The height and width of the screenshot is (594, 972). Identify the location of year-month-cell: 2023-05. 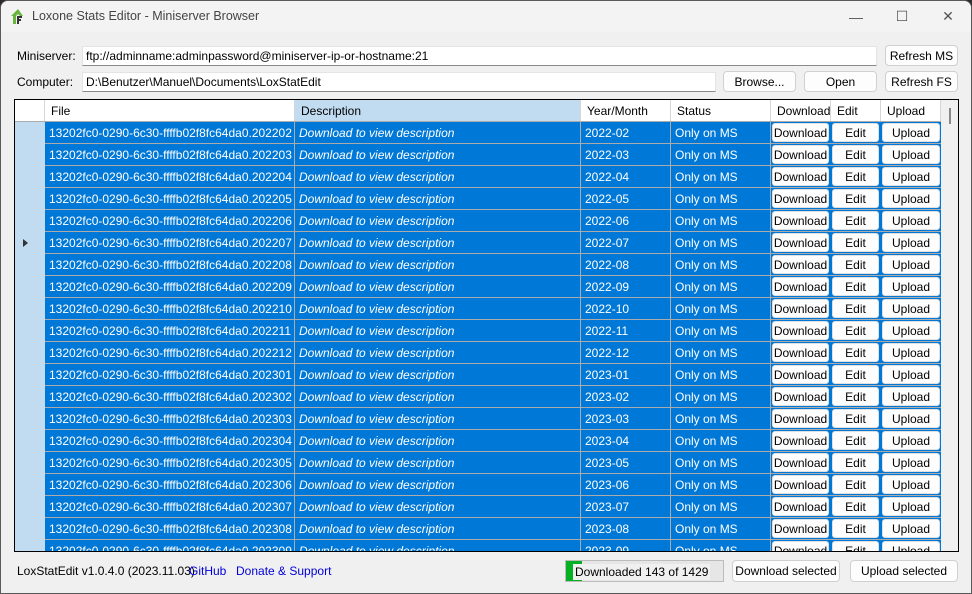
(626, 462).